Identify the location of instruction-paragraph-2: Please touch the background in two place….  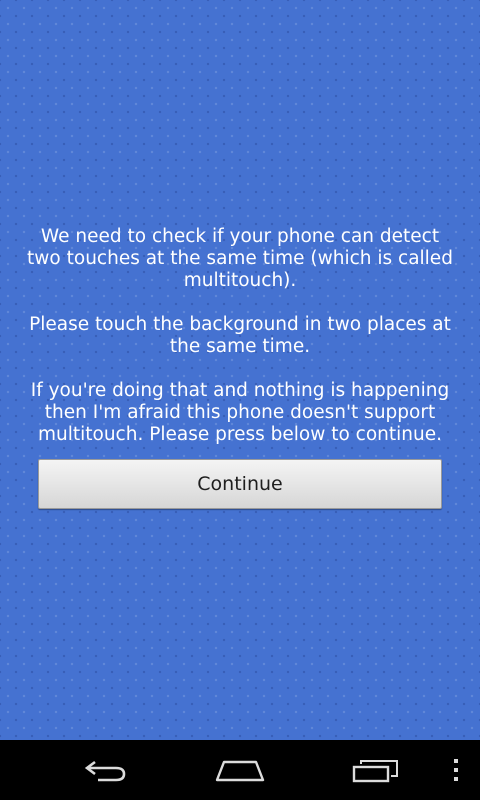
(240, 335).